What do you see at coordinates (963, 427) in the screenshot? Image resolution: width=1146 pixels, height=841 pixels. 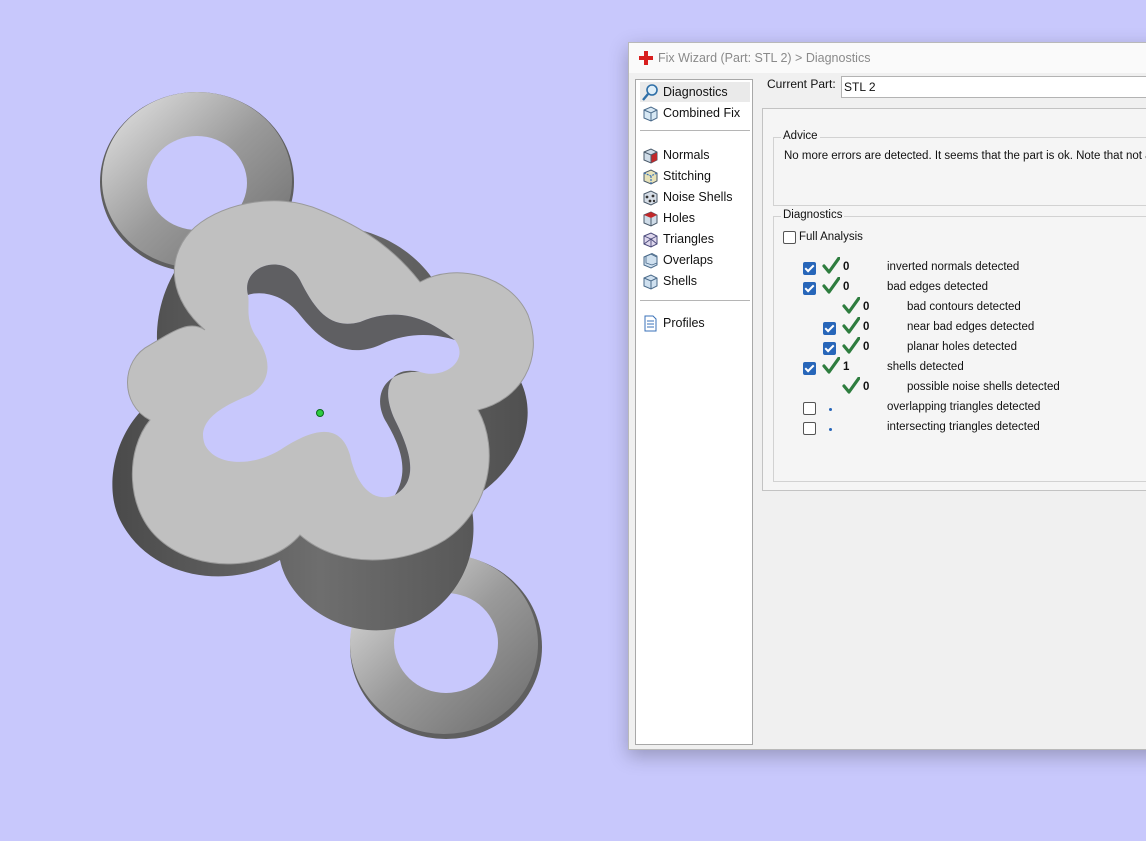 I see `row-label: intersecting triangles detected` at bounding box center [963, 427].